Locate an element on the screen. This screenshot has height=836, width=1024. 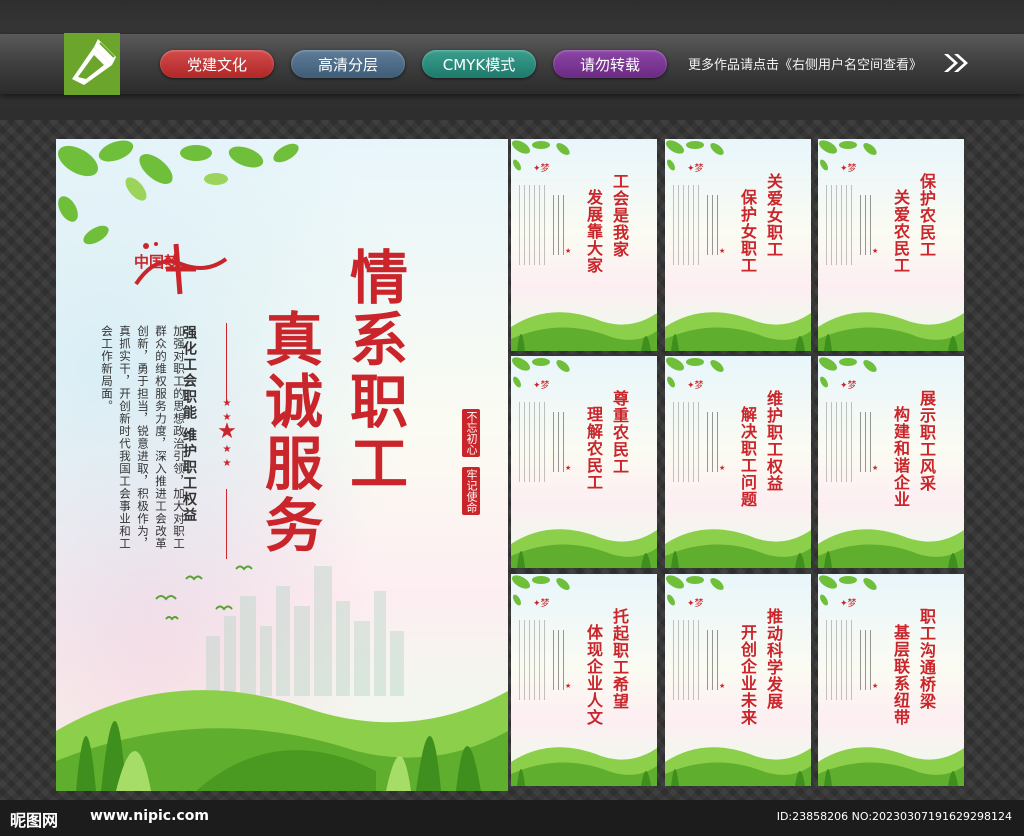
tag-cmyk: CMYK模式 is located at coordinates (479, 64).